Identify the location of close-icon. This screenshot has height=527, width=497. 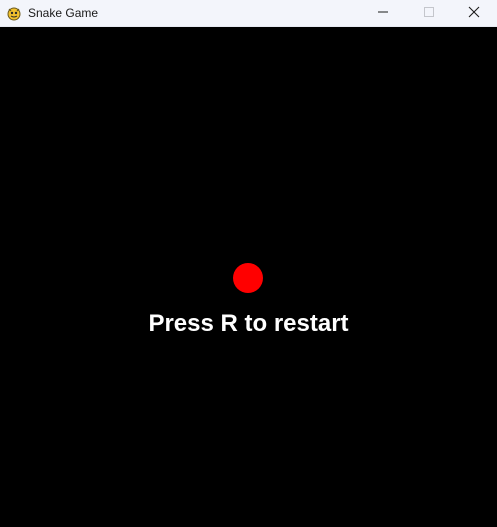
(474, 14).